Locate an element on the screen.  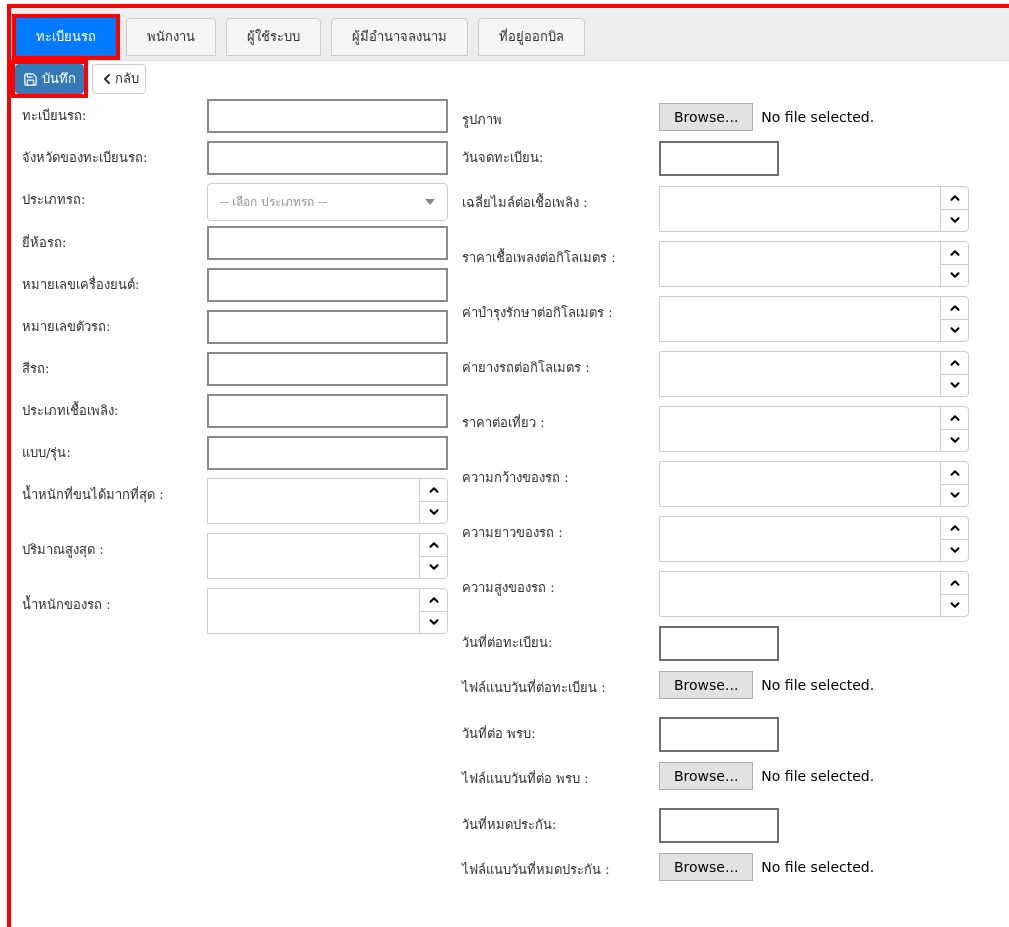
field-label: ราคาต่อเที่ยว : is located at coordinates (504, 422).